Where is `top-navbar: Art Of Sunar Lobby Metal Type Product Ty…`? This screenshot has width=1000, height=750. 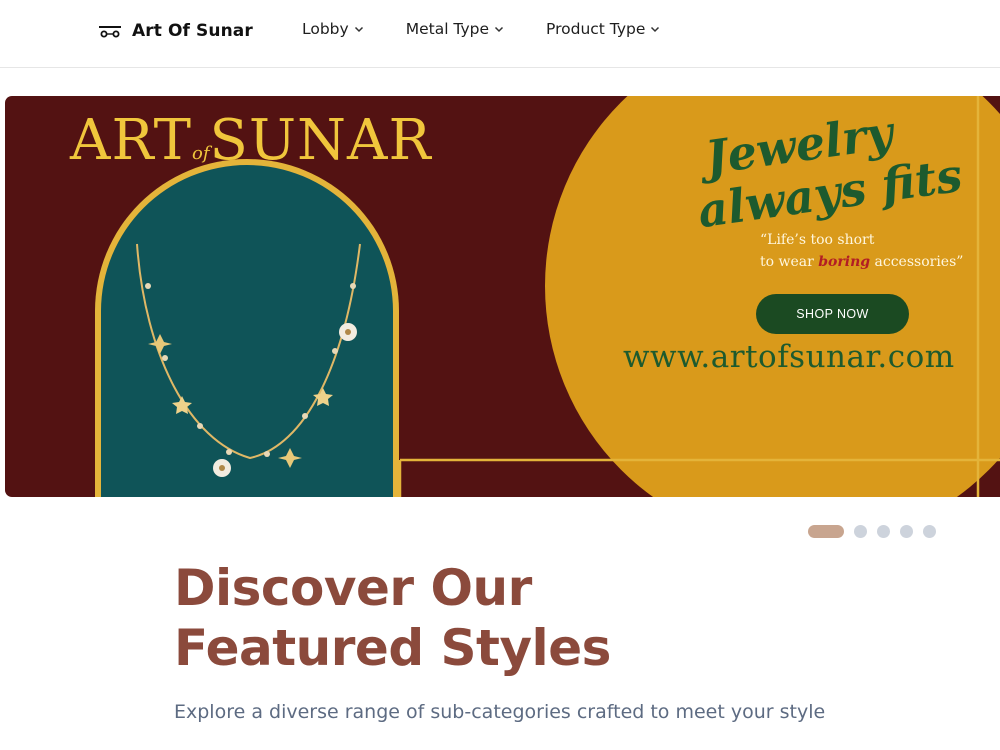
top-navbar: Art Of Sunar Lobby Metal Type Product Ty… is located at coordinates (500, 34).